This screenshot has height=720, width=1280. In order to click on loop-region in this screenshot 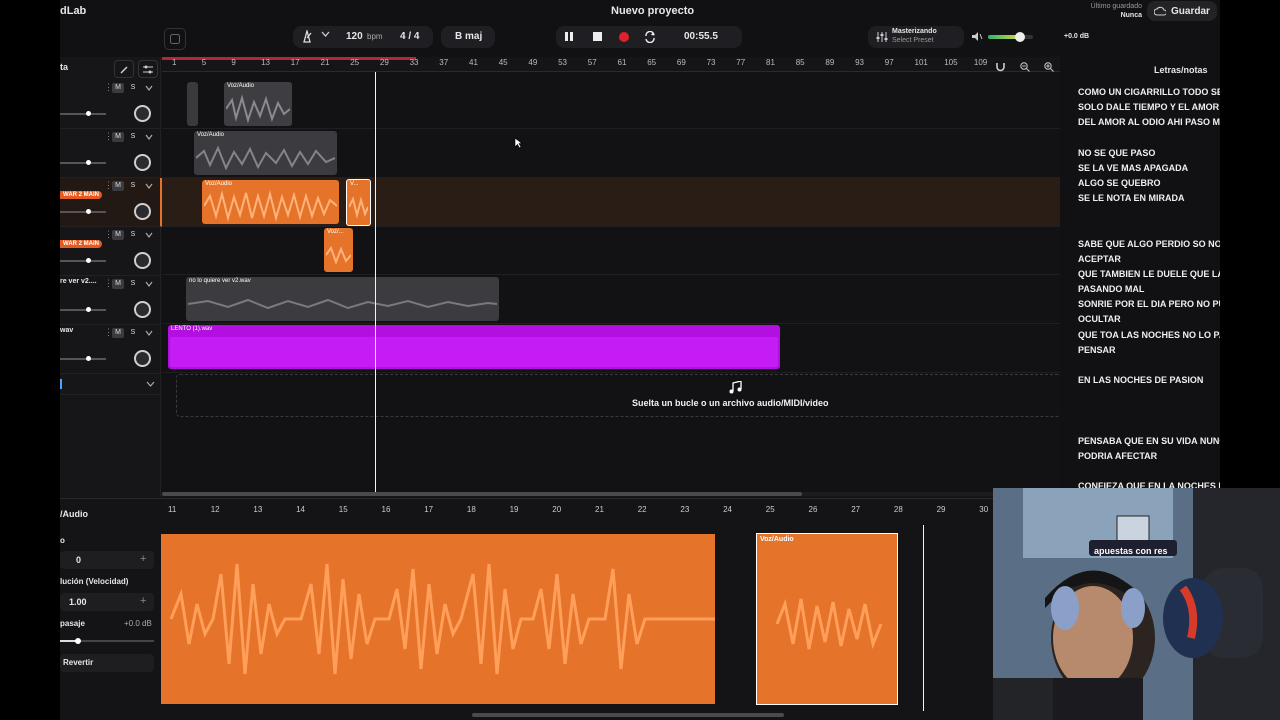, I will do `click(289, 58)`.